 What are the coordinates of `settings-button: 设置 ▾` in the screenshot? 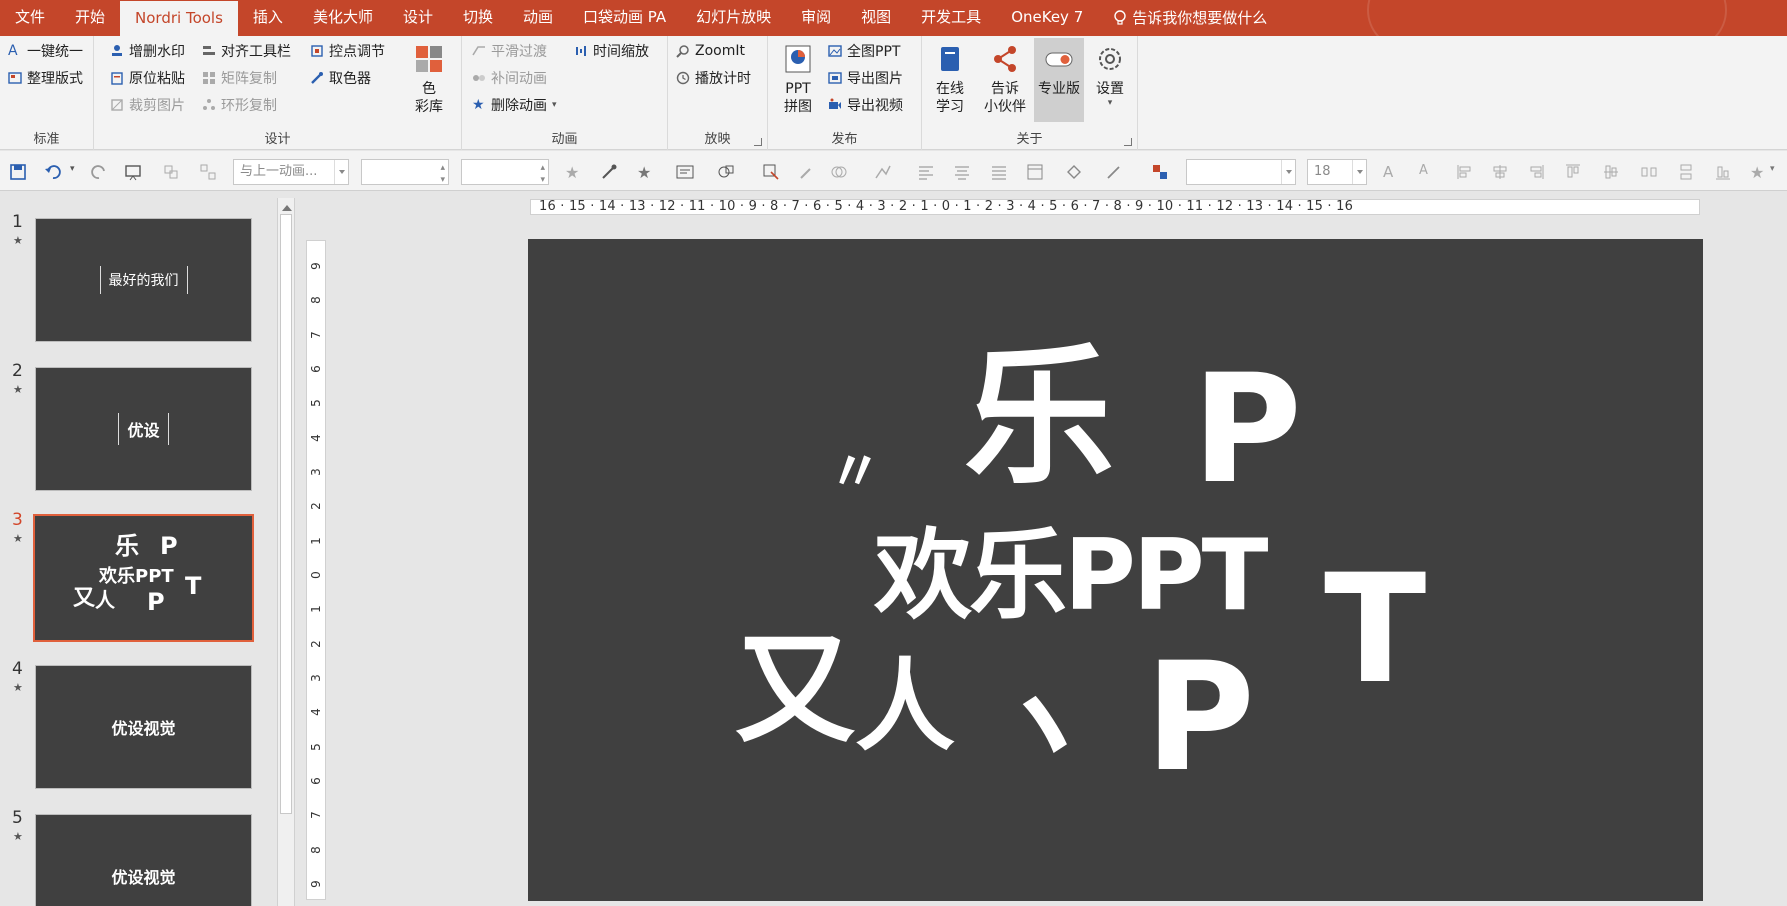 It's located at (1110, 76).